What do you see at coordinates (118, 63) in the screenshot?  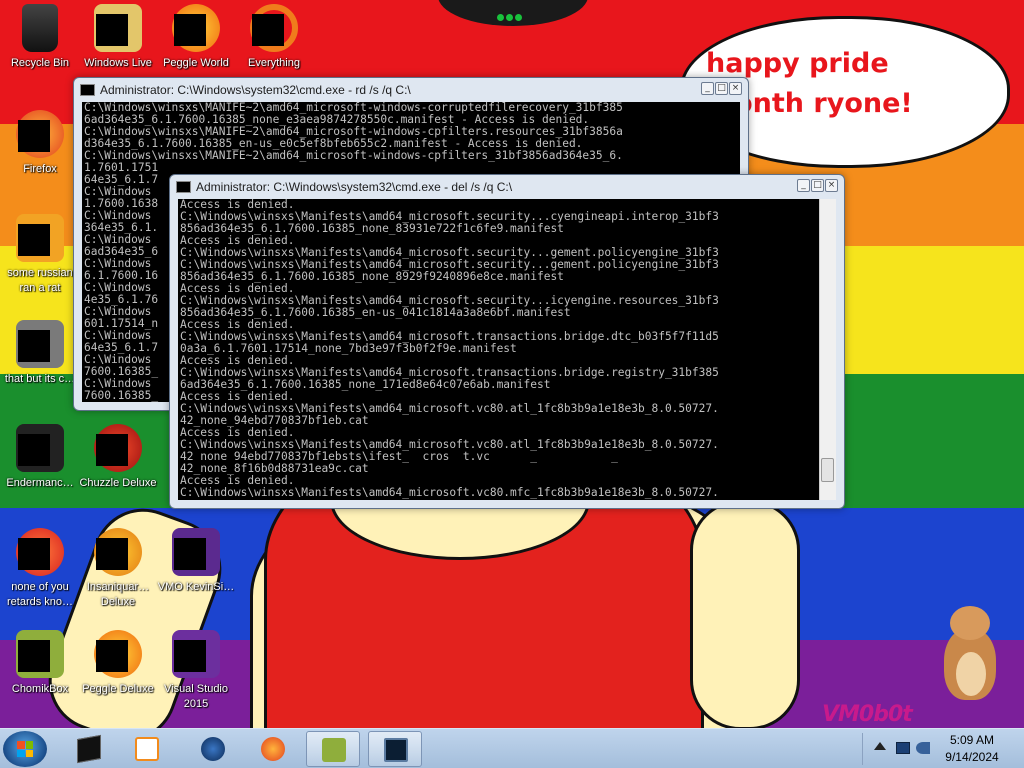 I see `desktop-icon-label: Windows Live` at bounding box center [118, 63].